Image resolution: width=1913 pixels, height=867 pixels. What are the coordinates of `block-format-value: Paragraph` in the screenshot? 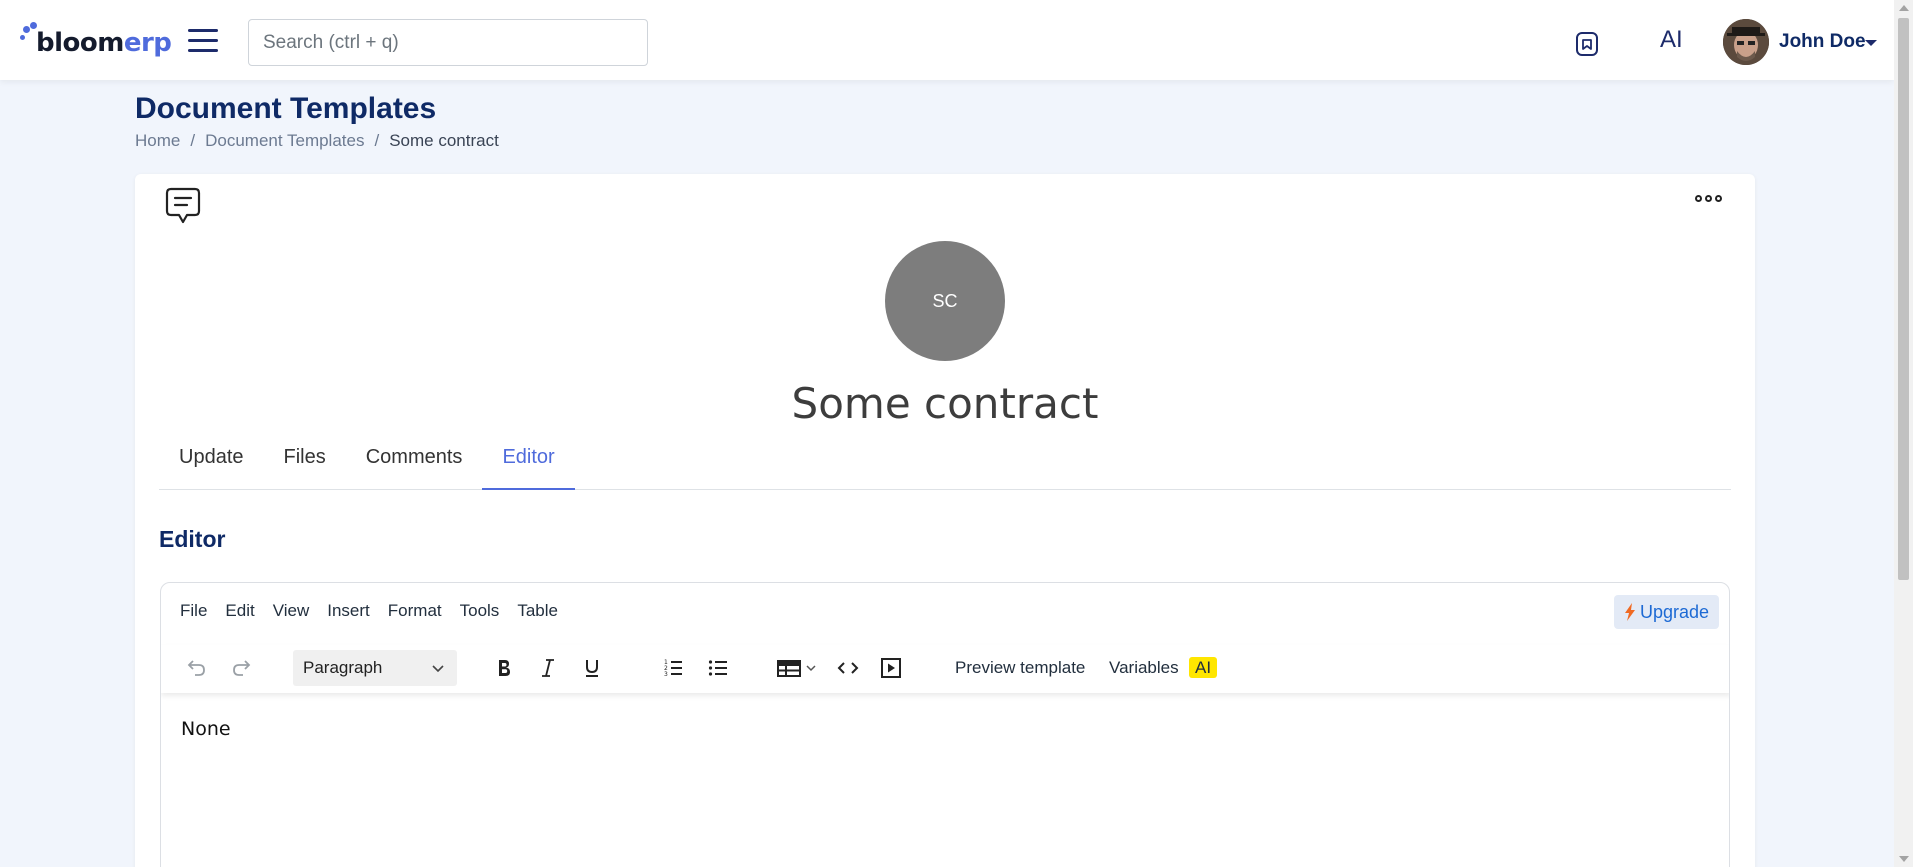 It's located at (343, 667).